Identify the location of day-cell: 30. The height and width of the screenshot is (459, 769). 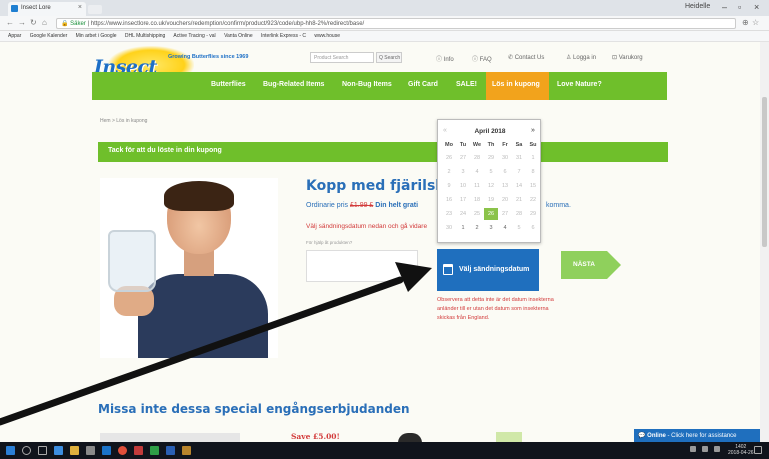
(449, 228).